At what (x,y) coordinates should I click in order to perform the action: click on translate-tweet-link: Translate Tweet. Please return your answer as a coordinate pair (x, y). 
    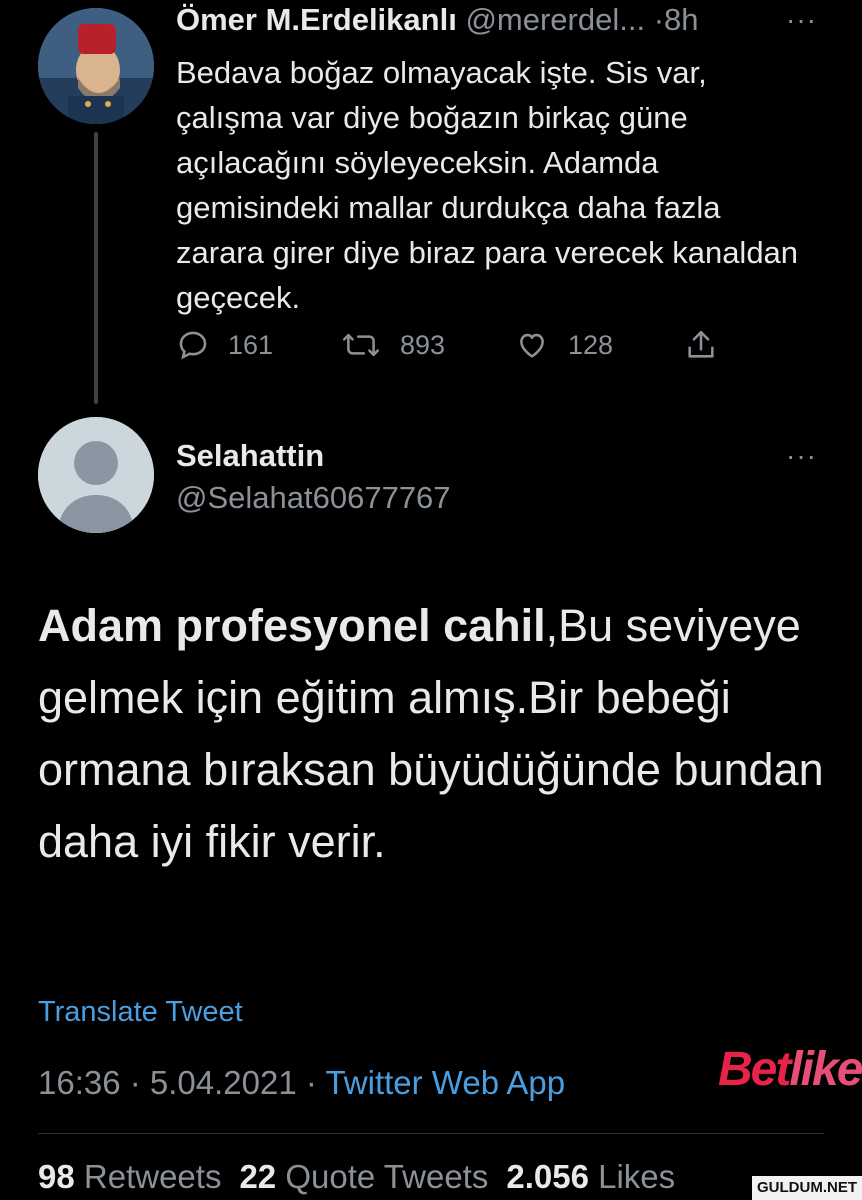
    Looking at the image, I should click on (140, 1012).